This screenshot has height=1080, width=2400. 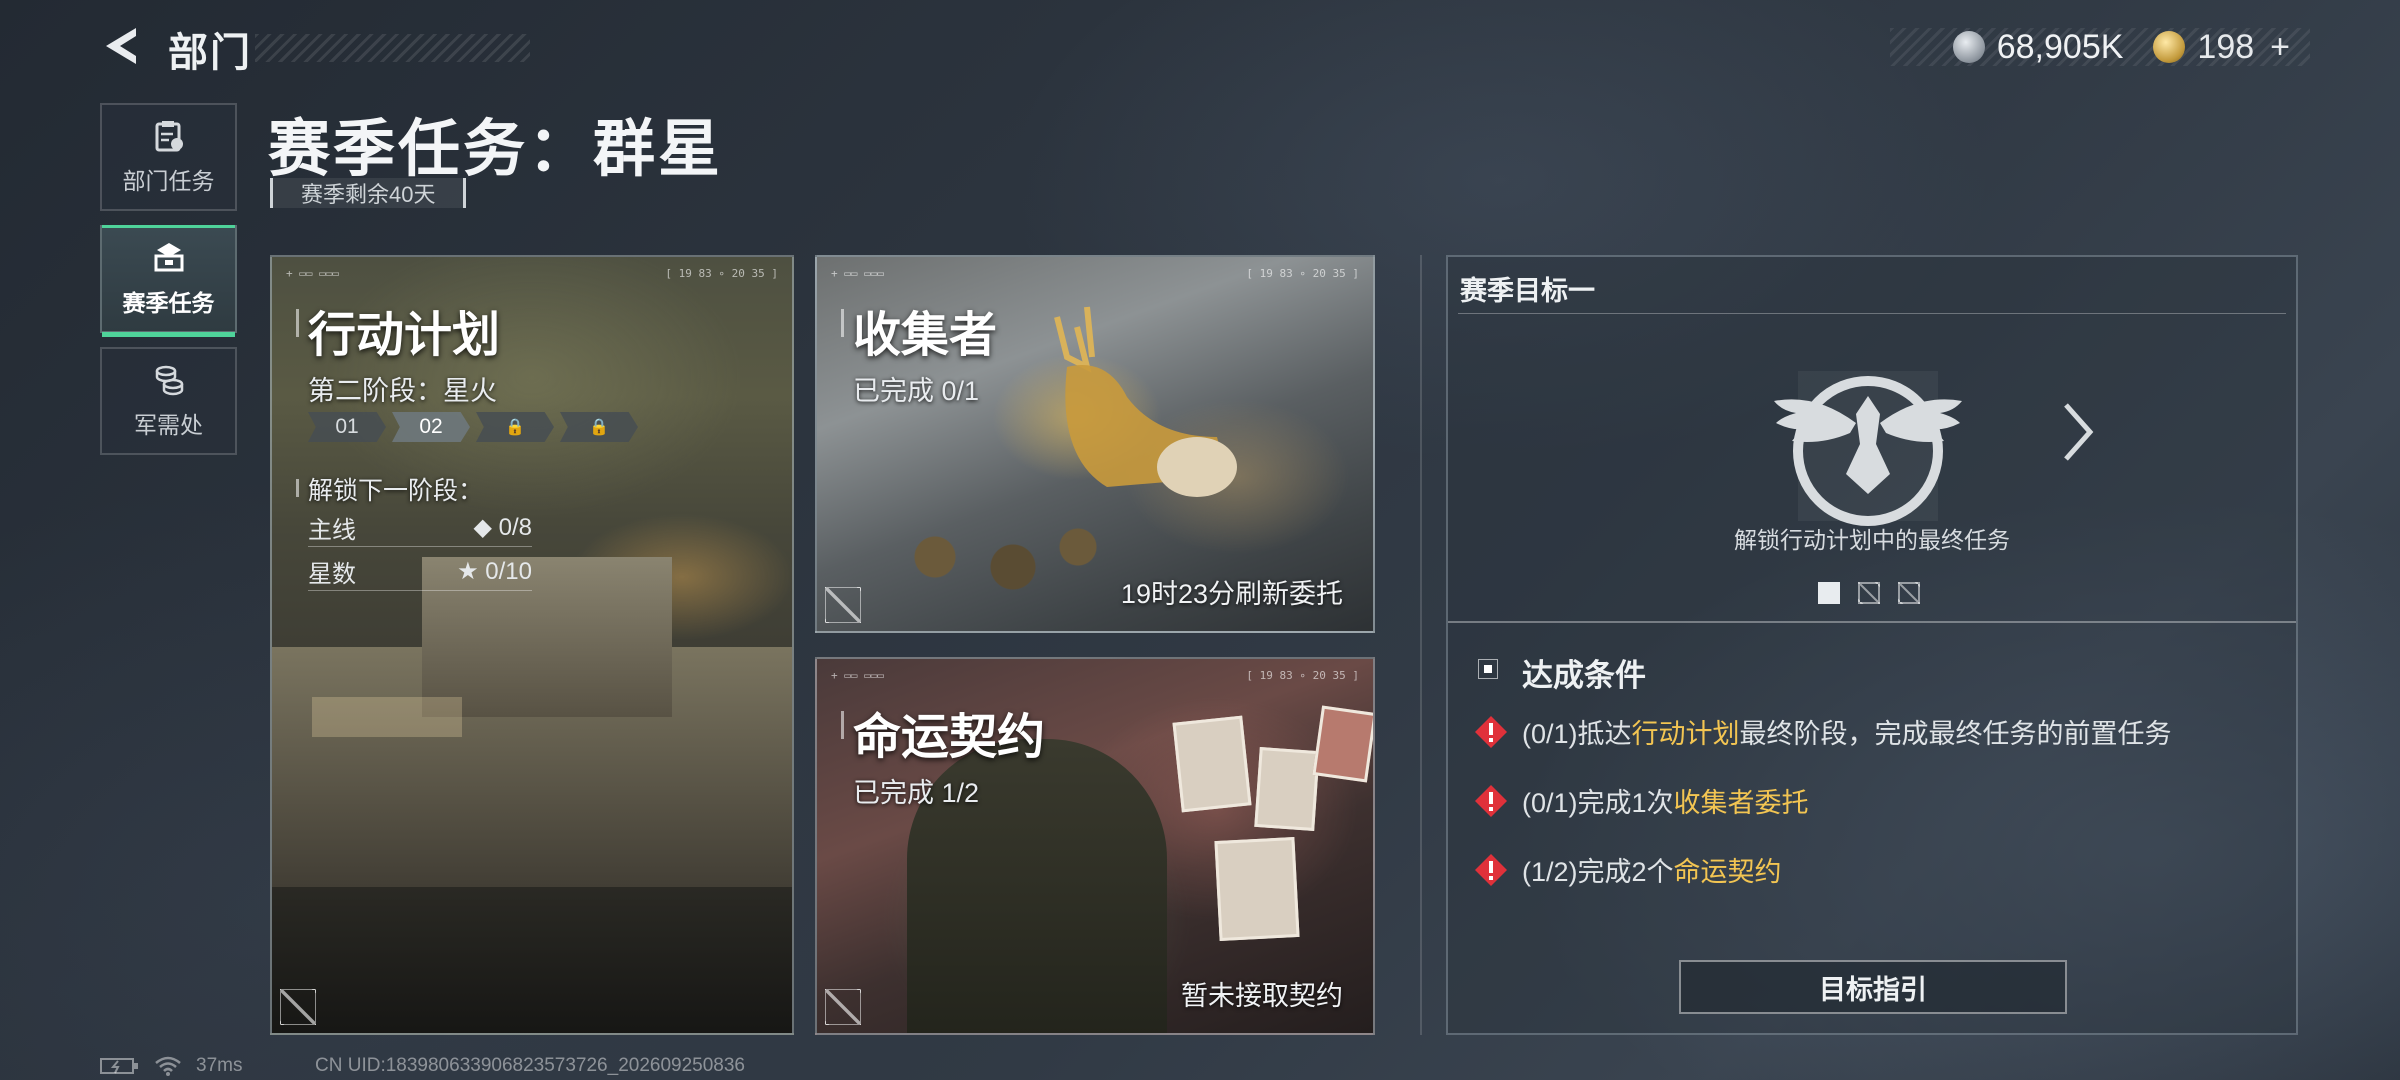 I want to click on silver-coin-icon, so click(x=1968, y=47).